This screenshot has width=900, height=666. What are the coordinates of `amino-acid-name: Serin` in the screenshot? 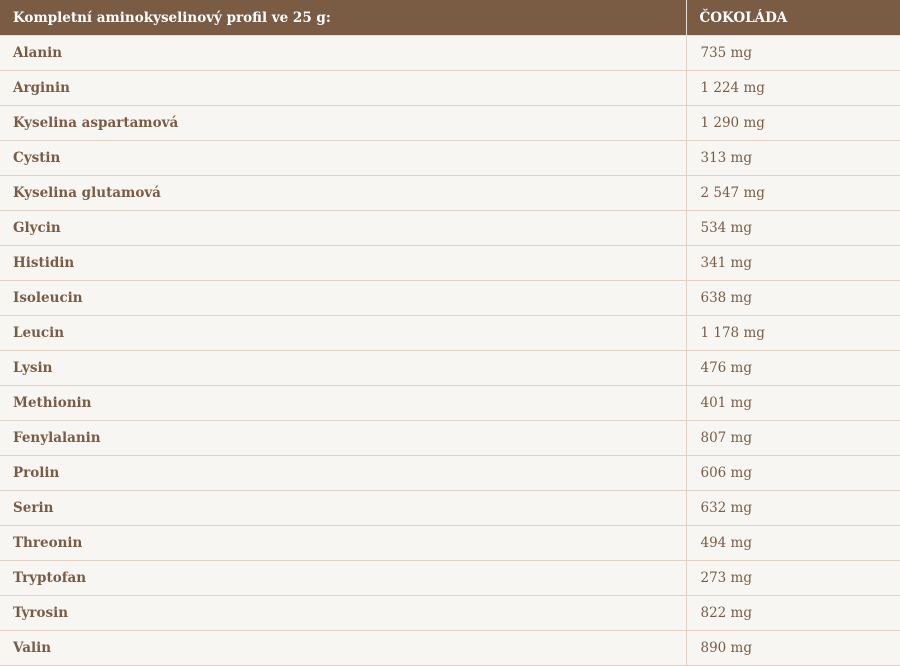 It's located at (343, 508).